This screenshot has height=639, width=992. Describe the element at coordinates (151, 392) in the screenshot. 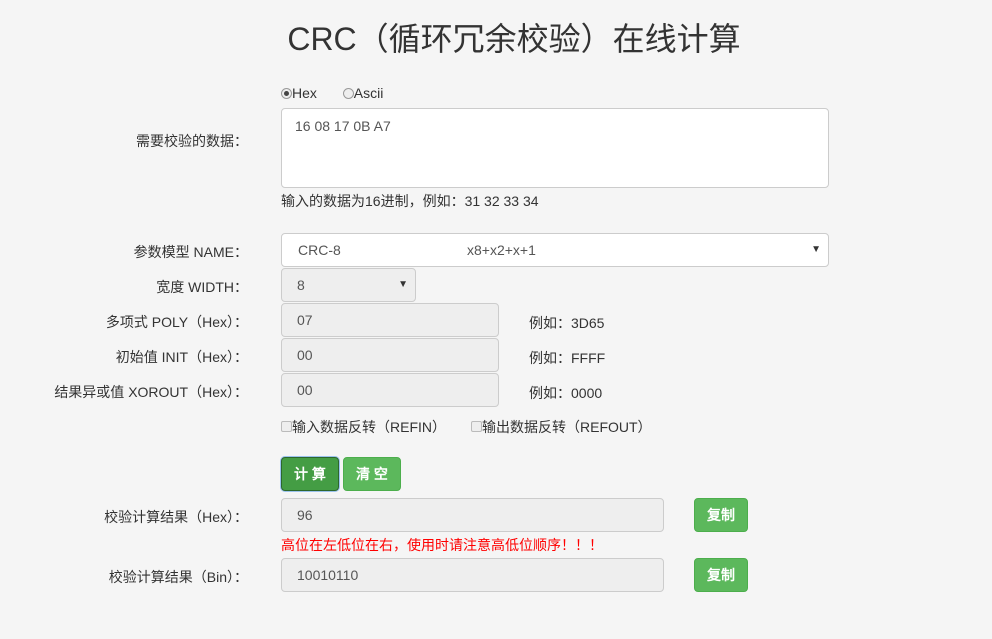

I see `xorout-label: 结果异或值 XOROUT（Hex）：` at that location.